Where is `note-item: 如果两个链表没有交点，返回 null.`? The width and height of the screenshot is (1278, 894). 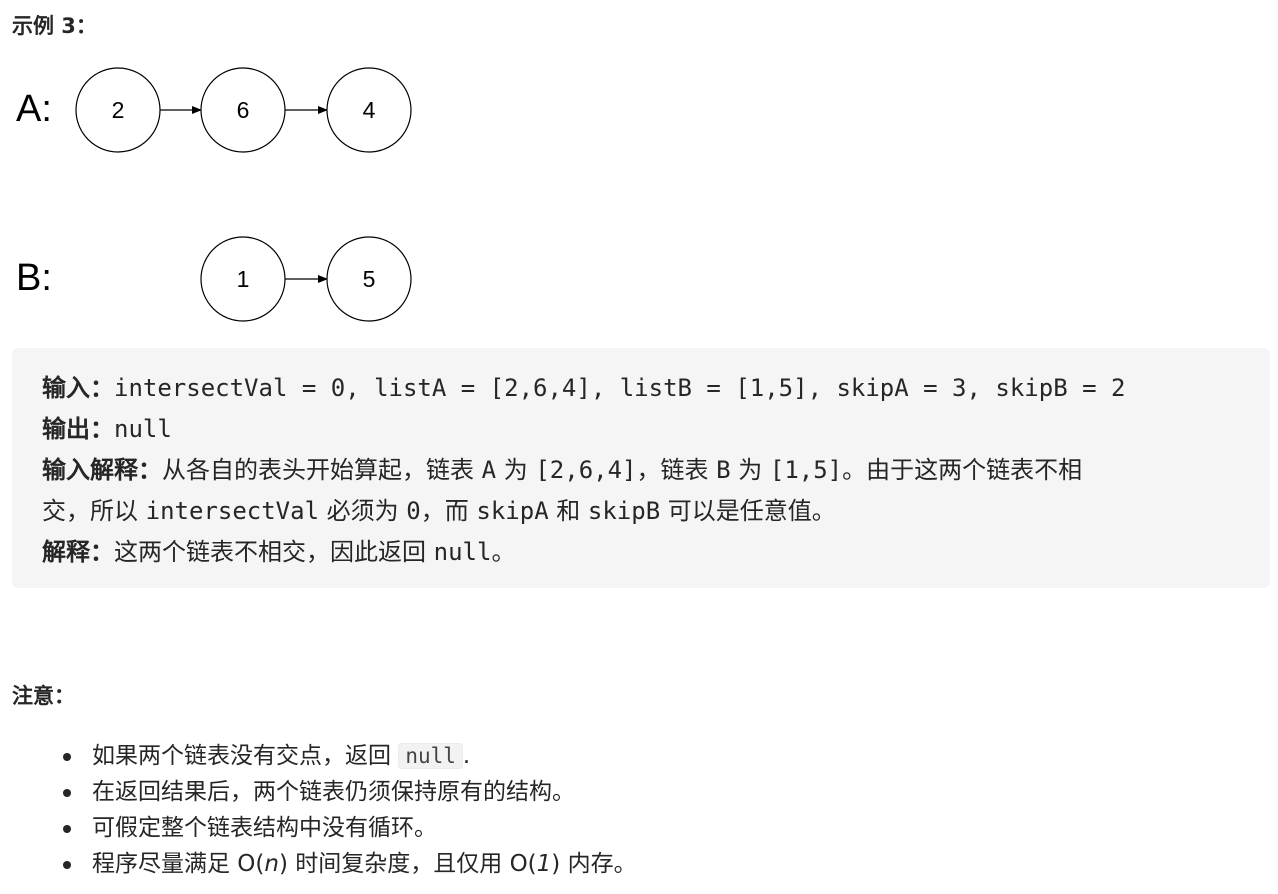
note-item: 如果两个链表没有交点，返回 null. is located at coordinates (324, 756).